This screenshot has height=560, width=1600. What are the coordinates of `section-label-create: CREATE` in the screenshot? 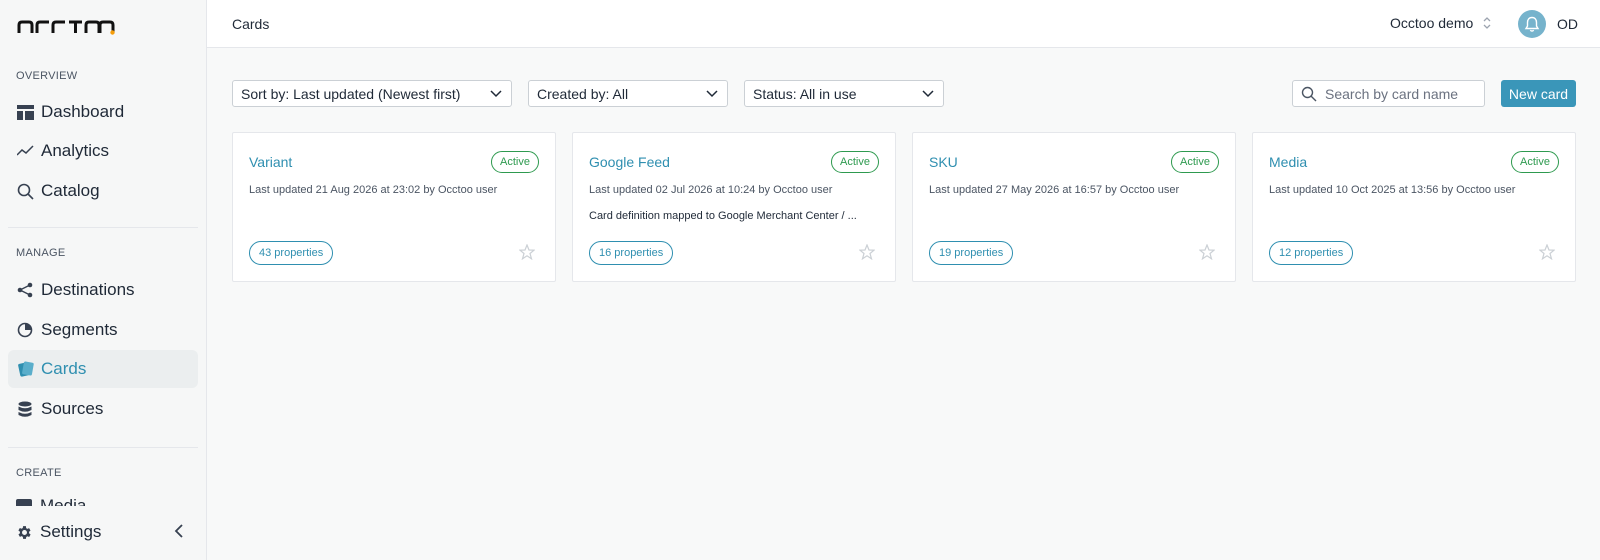 It's located at (39, 473).